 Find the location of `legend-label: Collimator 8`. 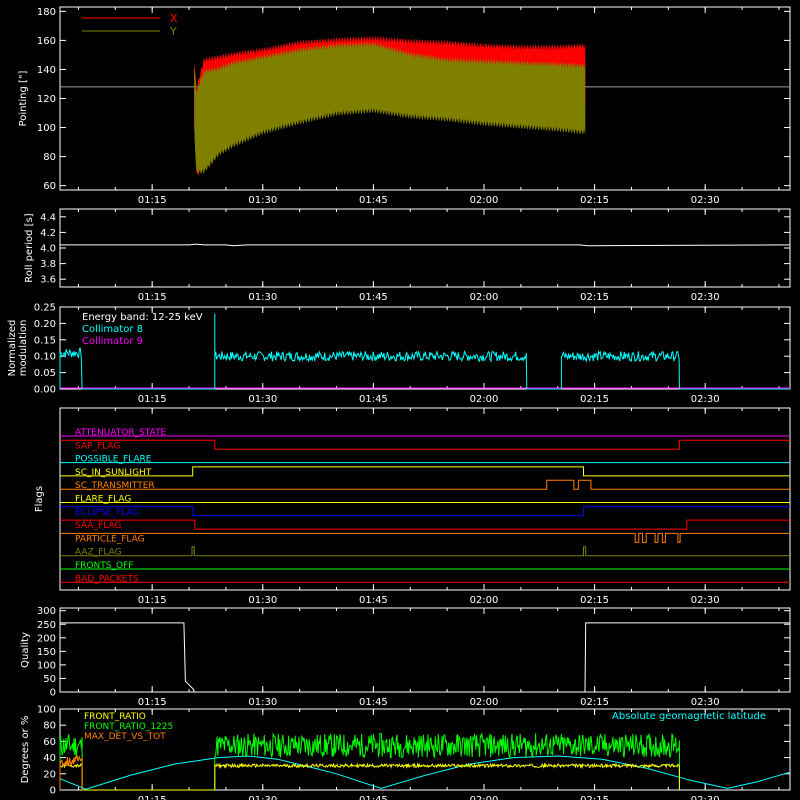

legend-label: Collimator 8 is located at coordinates (112, 329).